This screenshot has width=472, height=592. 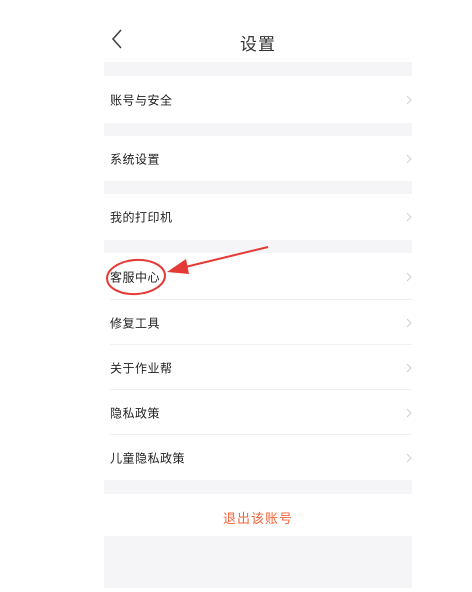 I want to click on menu-item-my-printer: 我的打印机, so click(x=258, y=217).